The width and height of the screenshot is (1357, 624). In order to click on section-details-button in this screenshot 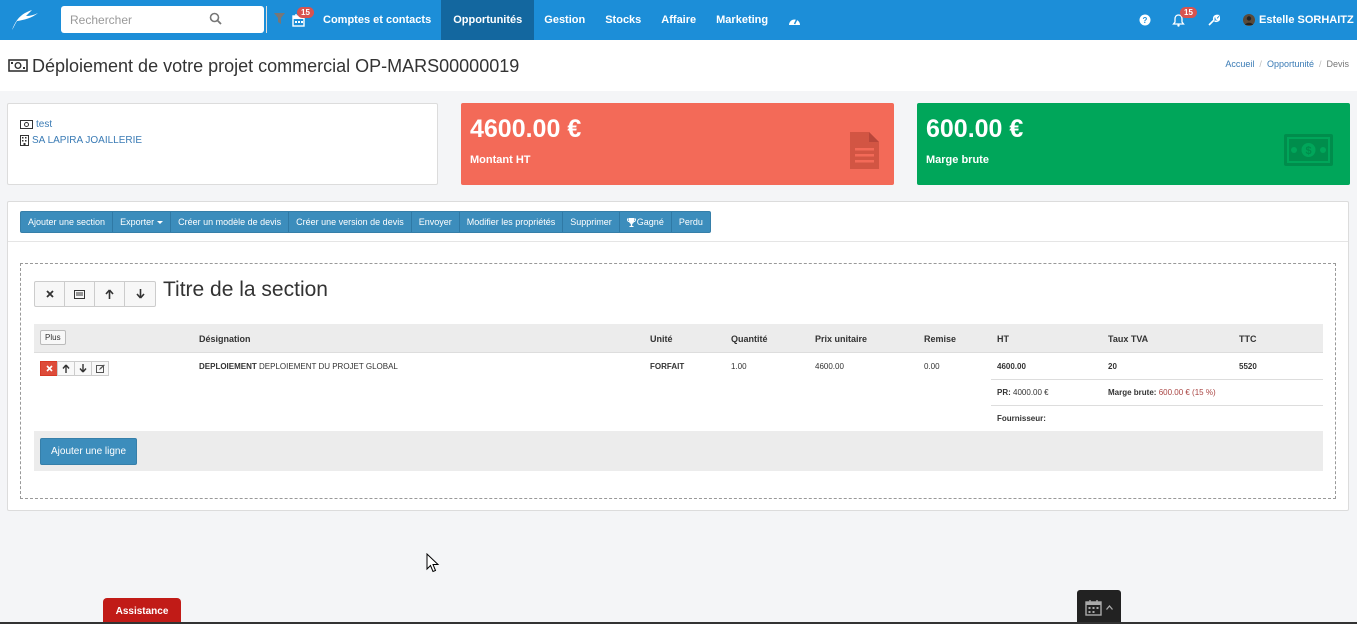, I will do `click(80, 294)`.